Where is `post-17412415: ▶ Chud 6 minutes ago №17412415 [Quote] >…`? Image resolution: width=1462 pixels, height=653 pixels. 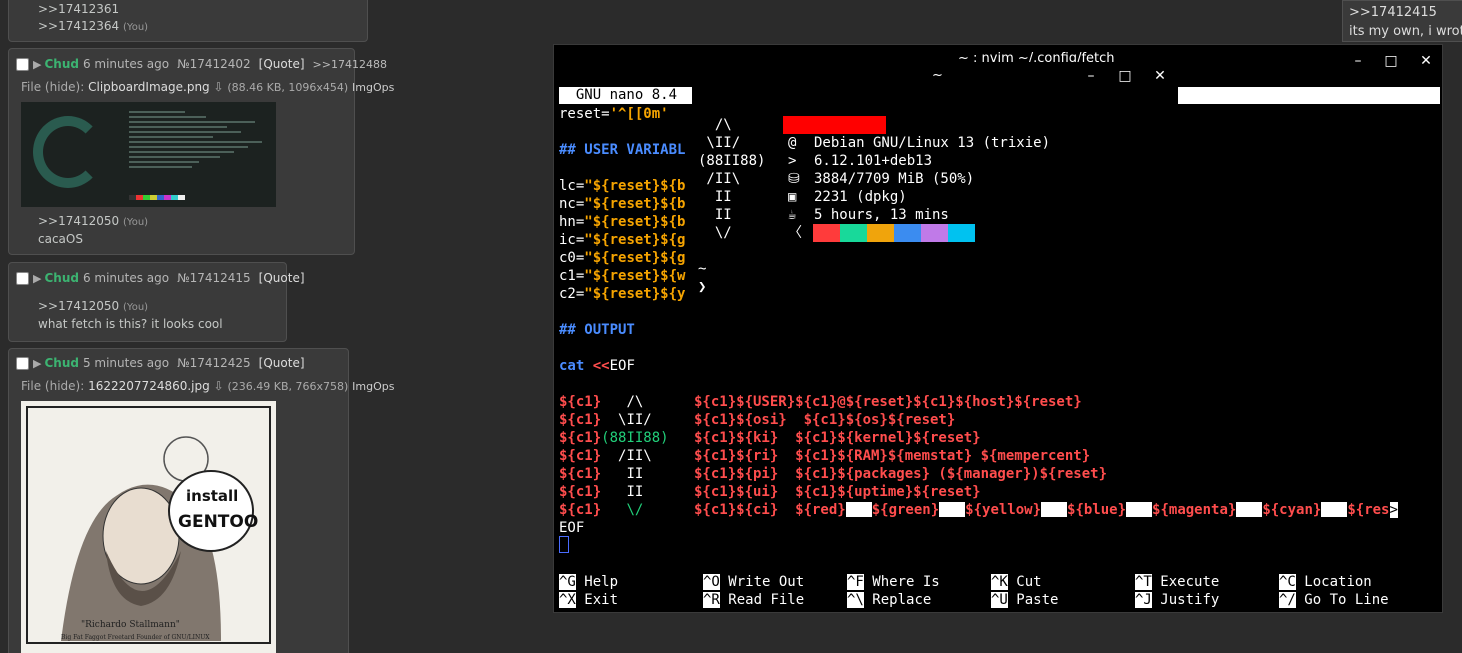
post-17412415: ▶ Chud 6 minutes ago №17412415 [Quote] >… is located at coordinates (156, 302).